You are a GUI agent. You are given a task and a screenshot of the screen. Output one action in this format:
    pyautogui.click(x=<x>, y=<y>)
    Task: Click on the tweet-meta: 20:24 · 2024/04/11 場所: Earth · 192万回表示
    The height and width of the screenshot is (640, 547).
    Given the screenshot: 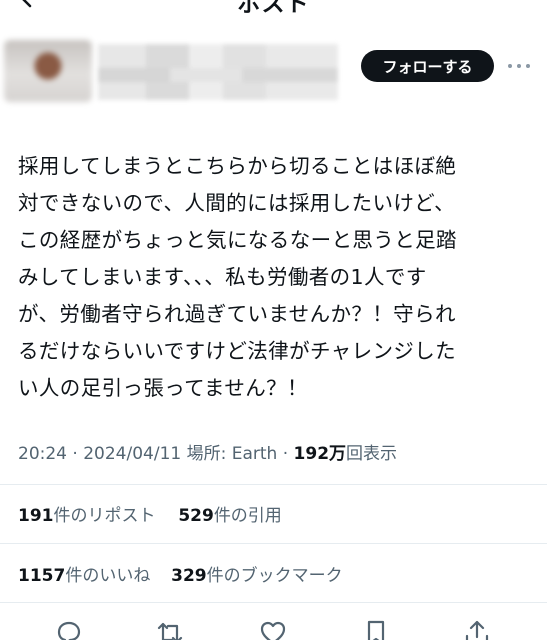 What is the action you would take?
    pyautogui.click(x=278, y=451)
    